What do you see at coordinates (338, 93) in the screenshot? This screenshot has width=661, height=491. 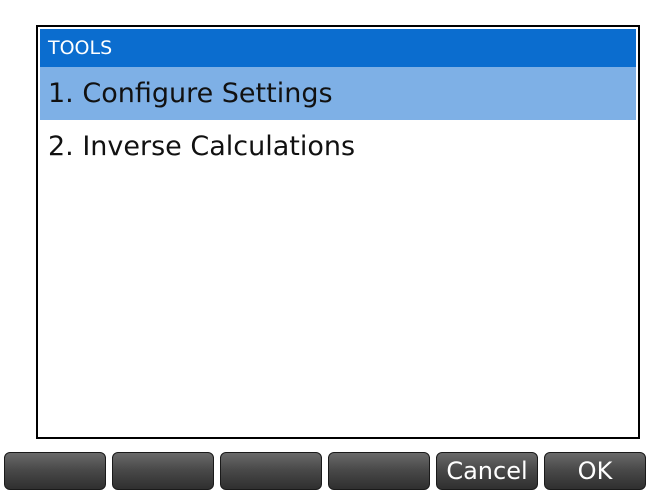 I see `menu-item-configure-settings: 1. Configure Settings` at bounding box center [338, 93].